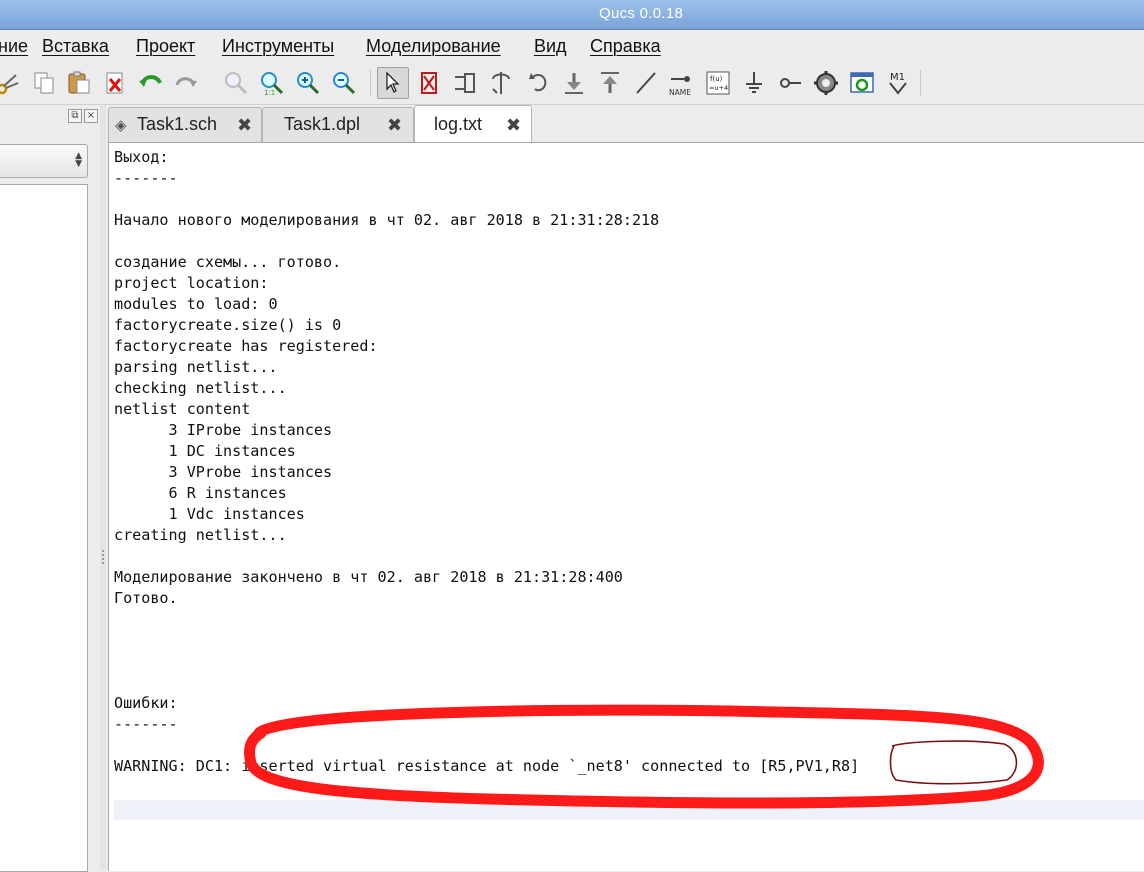 This screenshot has width=1144, height=872. I want to click on rotate-icon, so click(539, 83).